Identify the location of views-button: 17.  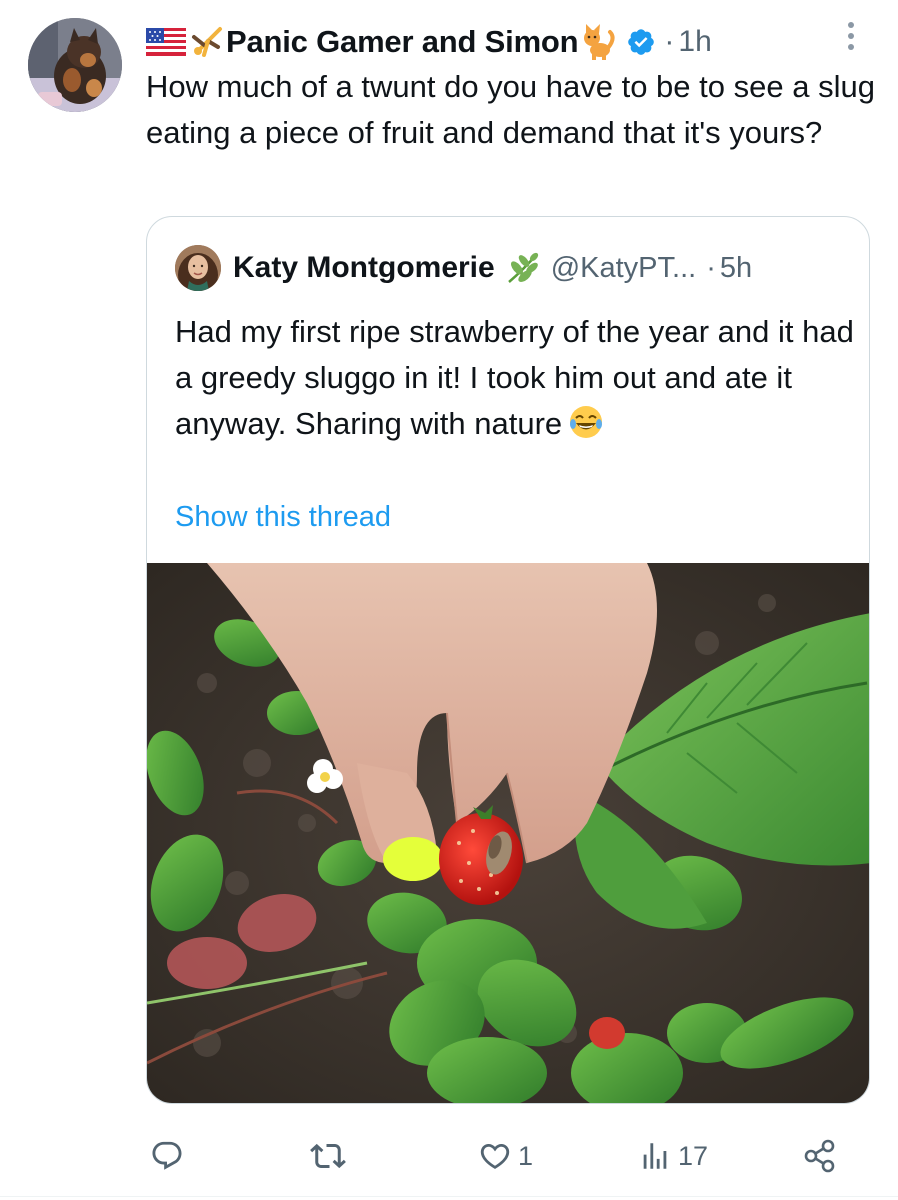
(673, 1156).